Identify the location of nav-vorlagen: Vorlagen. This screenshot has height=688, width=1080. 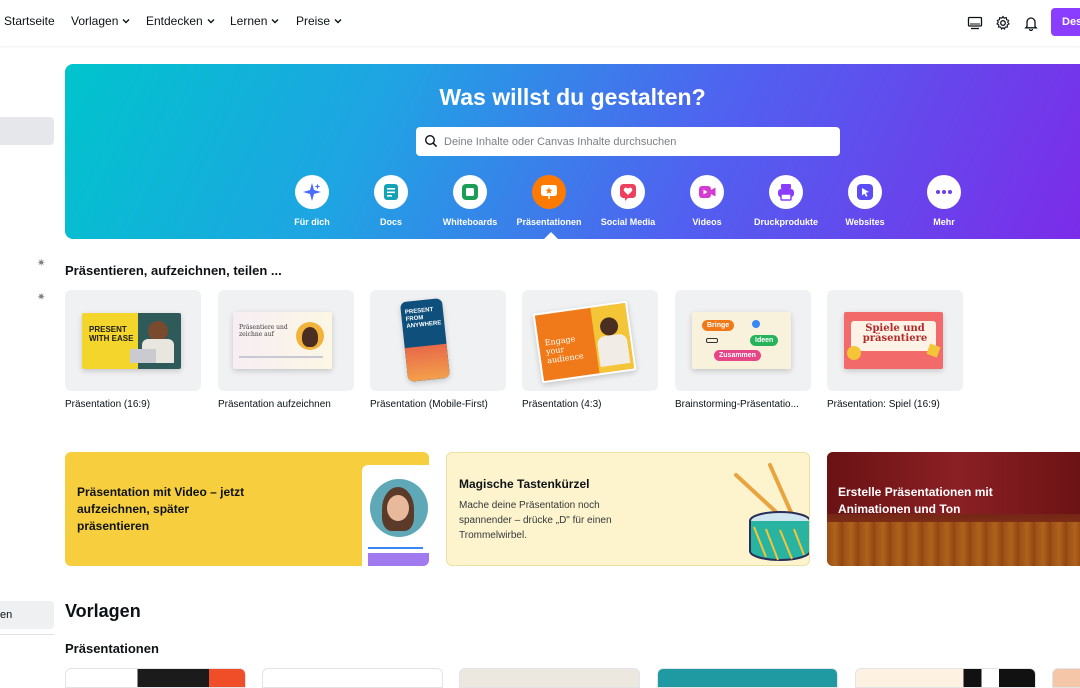
(101, 21).